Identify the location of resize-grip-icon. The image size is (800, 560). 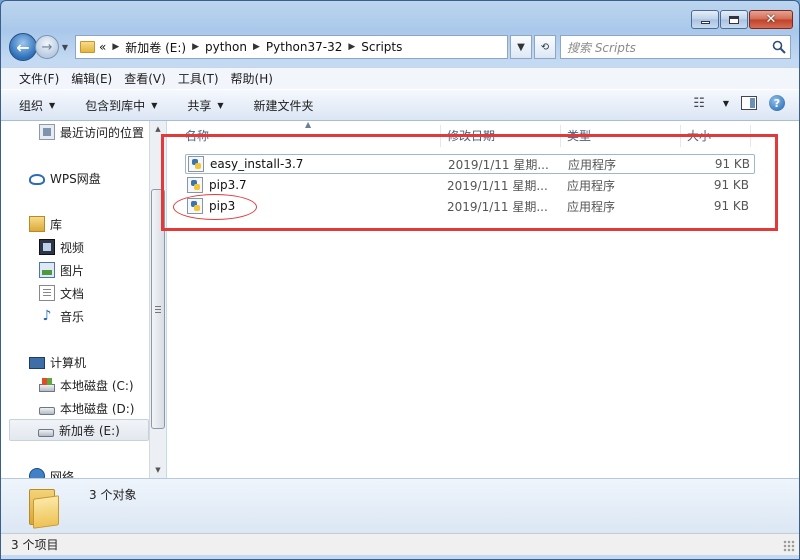
(789, 546).